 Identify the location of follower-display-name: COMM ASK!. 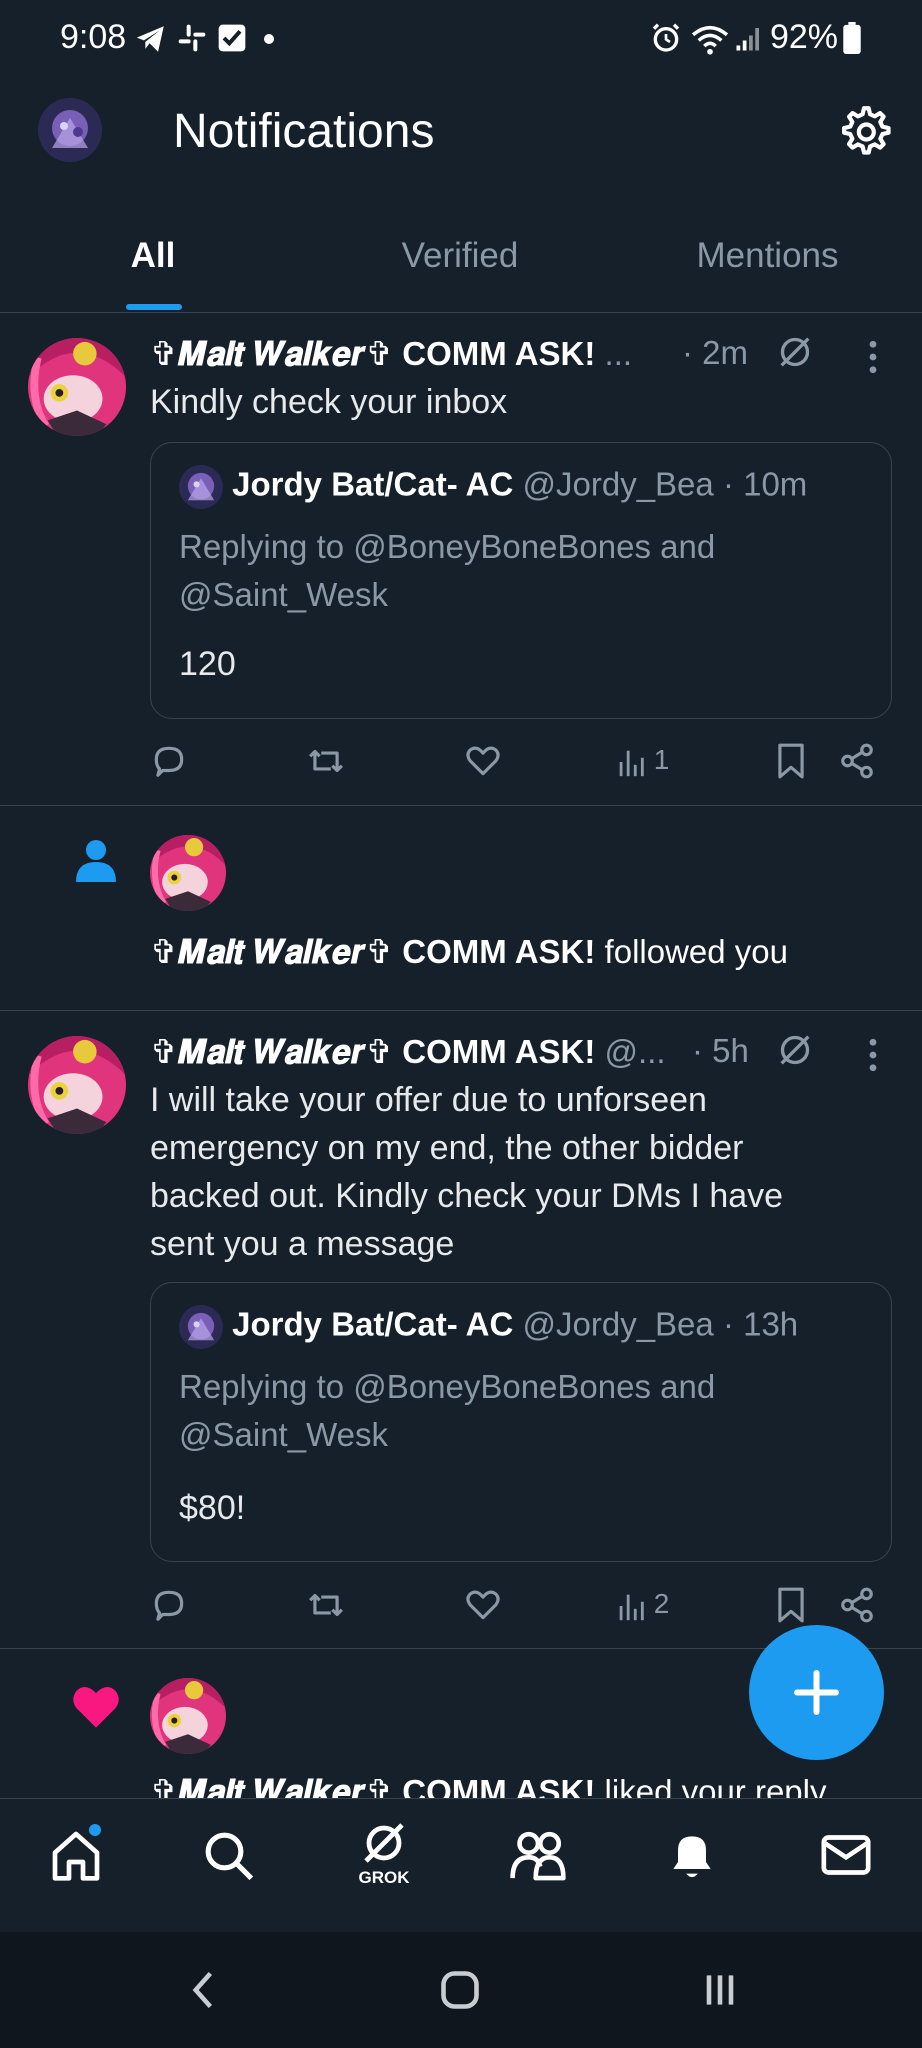
(498, 951).